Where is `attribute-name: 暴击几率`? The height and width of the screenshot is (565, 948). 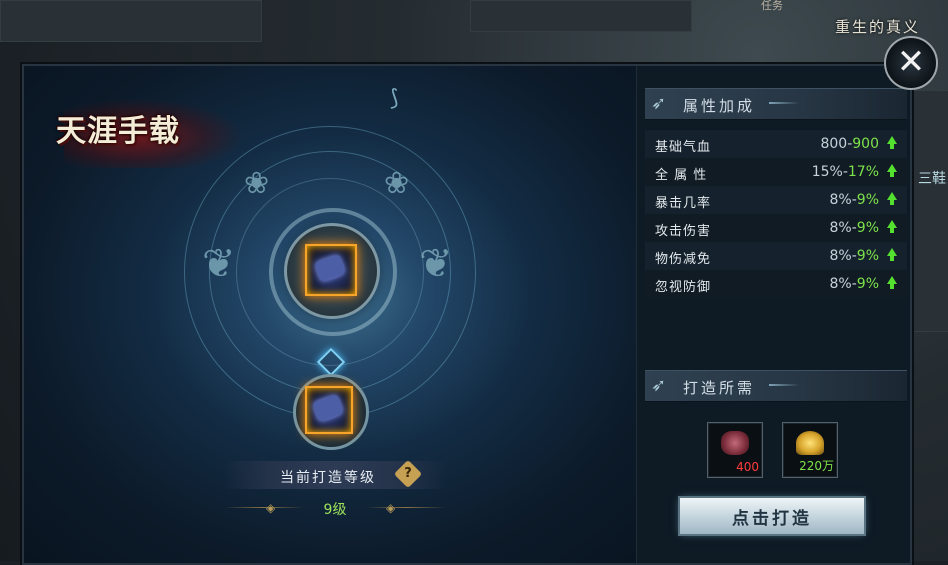
attribute-name: 暴击几率 is located at coordinates (683, 203).